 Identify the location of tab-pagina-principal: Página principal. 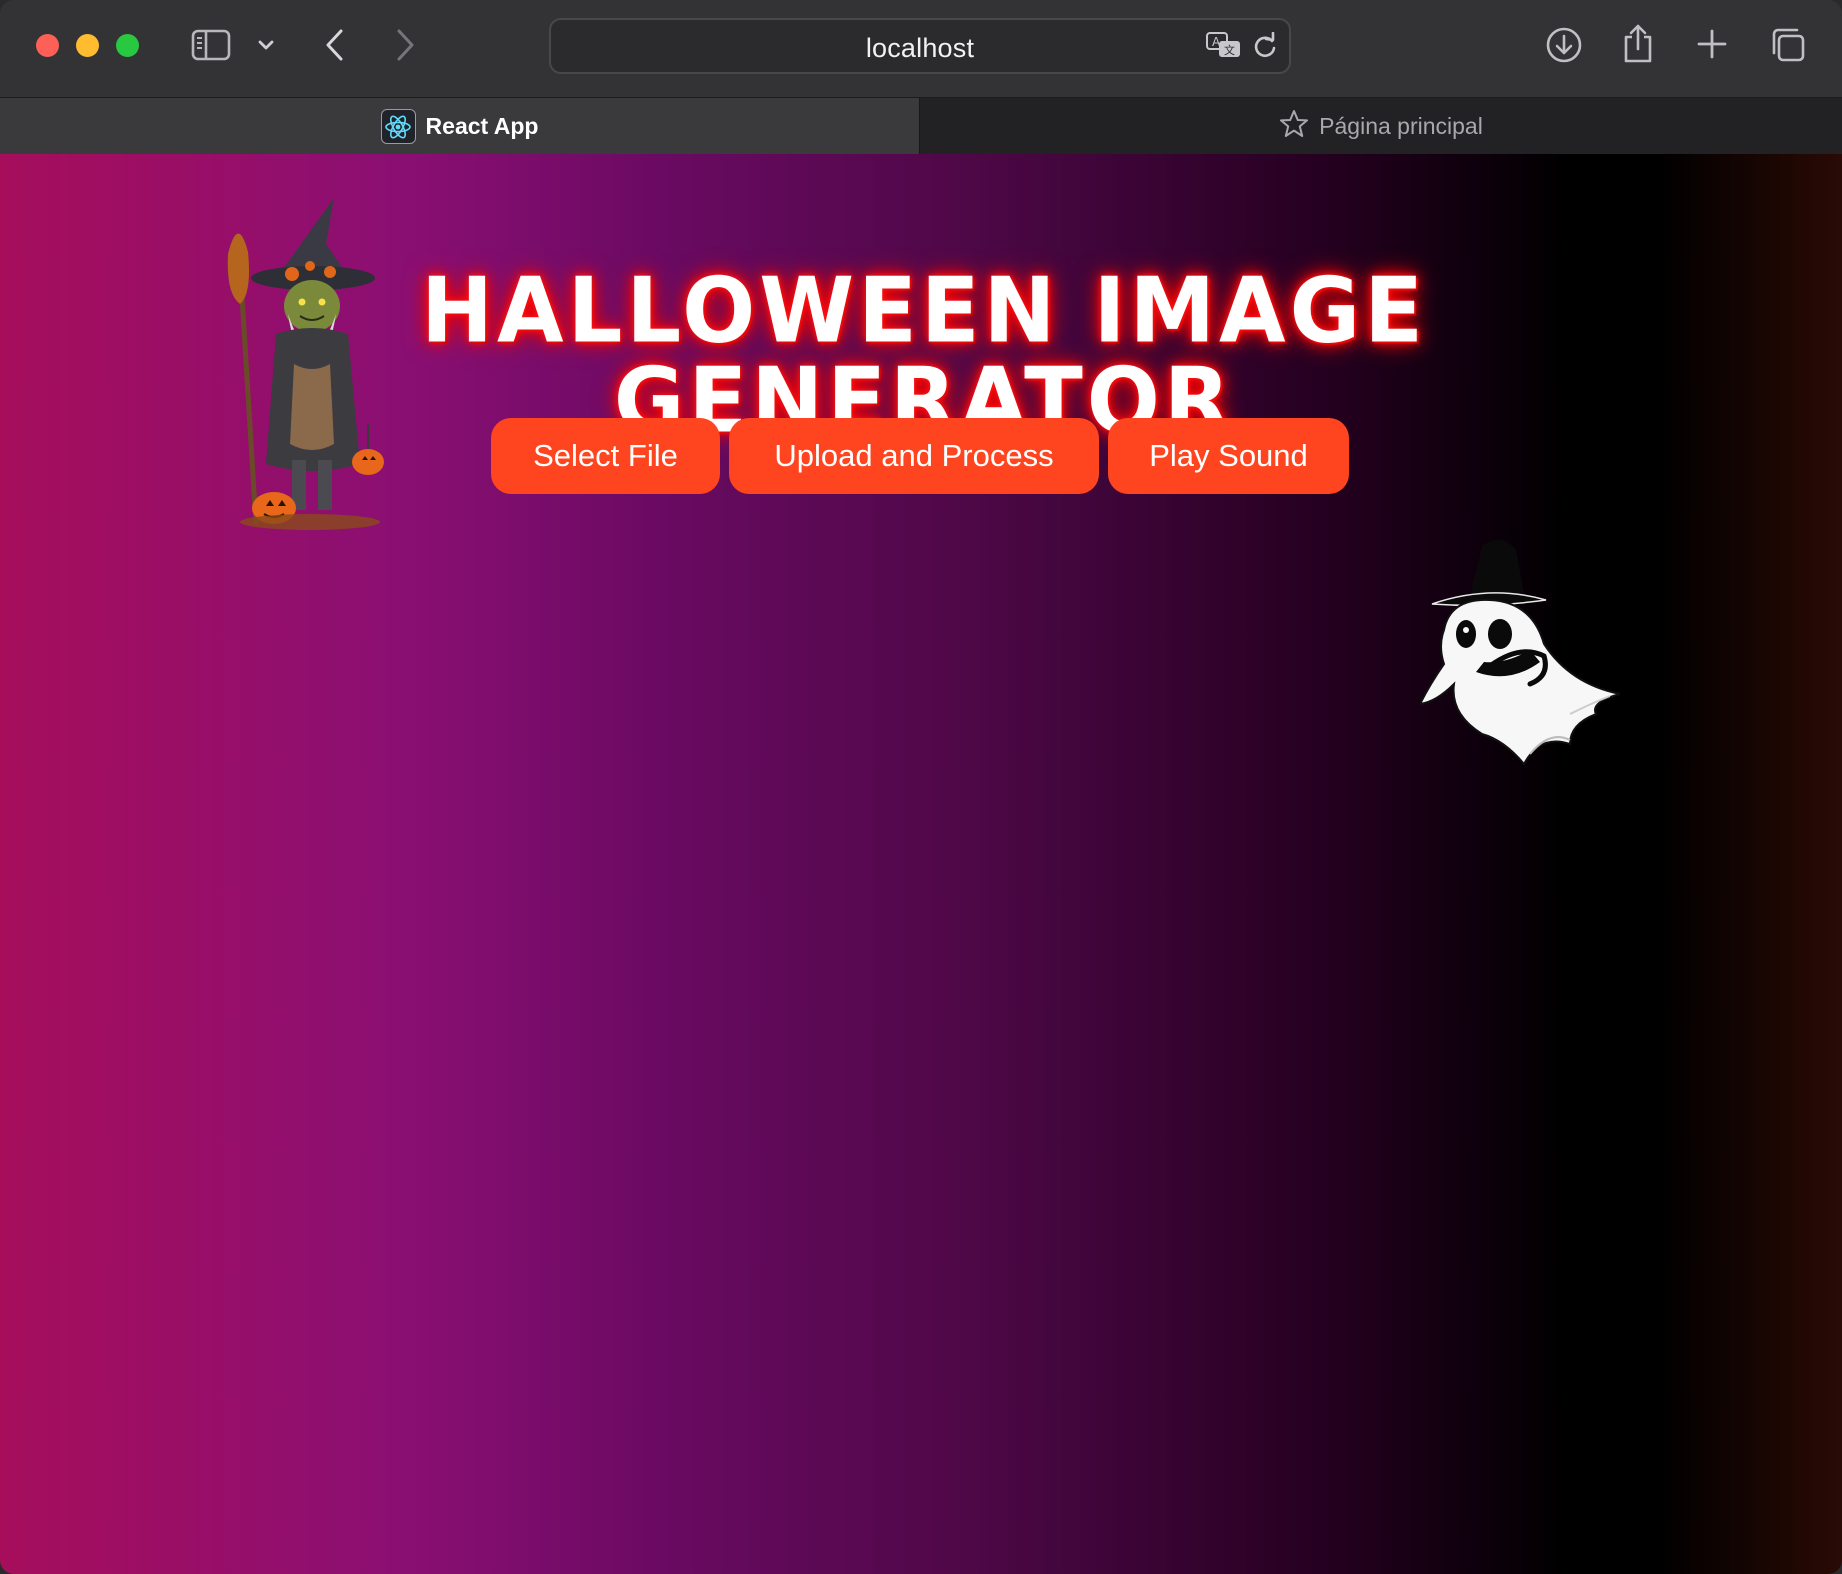
(1380, 126).